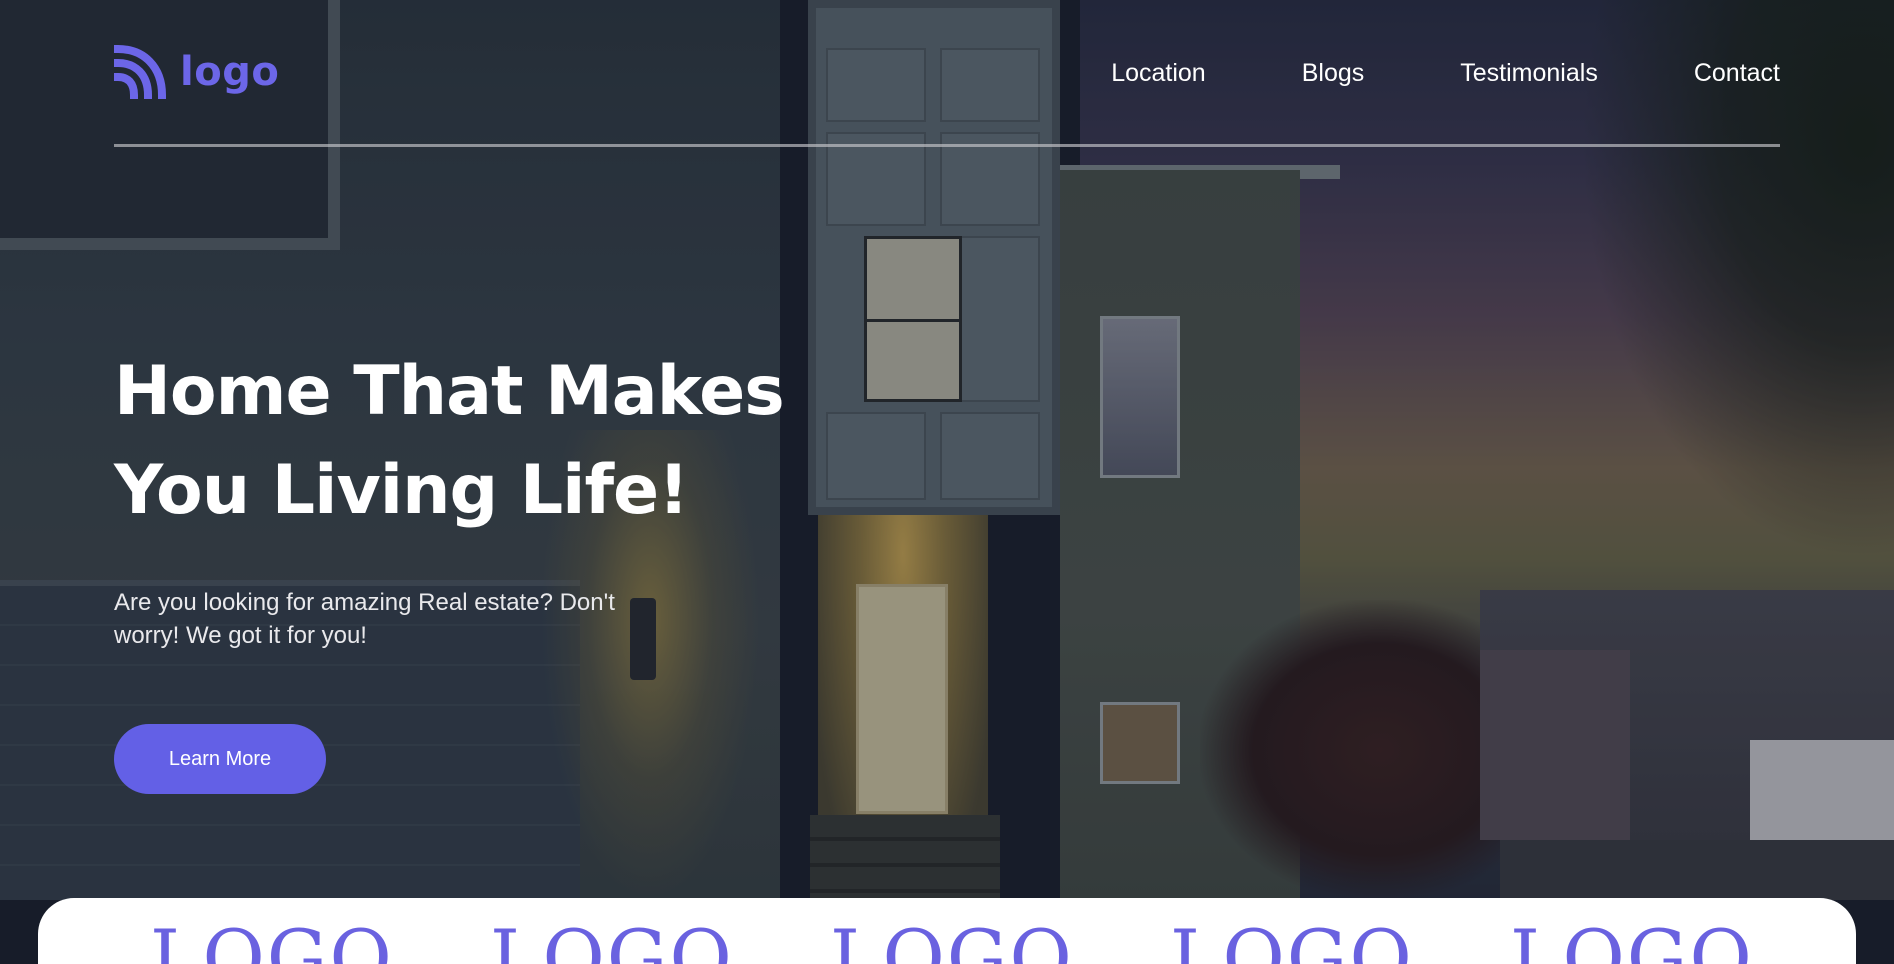 The width and height of the screenshot is (1894, 964). Describe the element at coordinates (230, 72) in the screenshot. I see `brand-name: logo` at that location.